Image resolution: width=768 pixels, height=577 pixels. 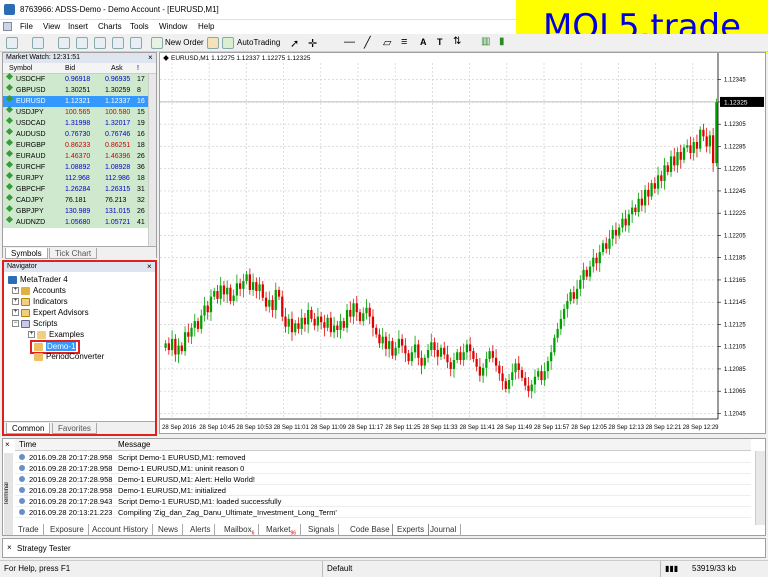 I want to click on col-time: Time, so click(x=27, y=445).